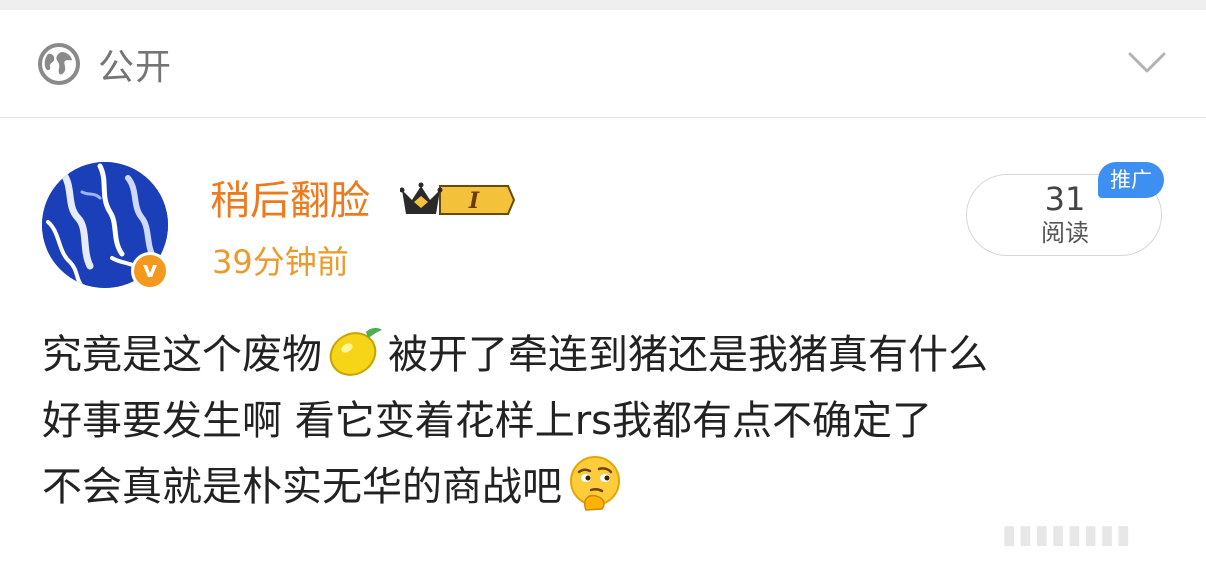 Image resolution: width=1206 pixels, height=565 pixels. I want to click on post-timestamp: 39分钟前, so click(280, 262).